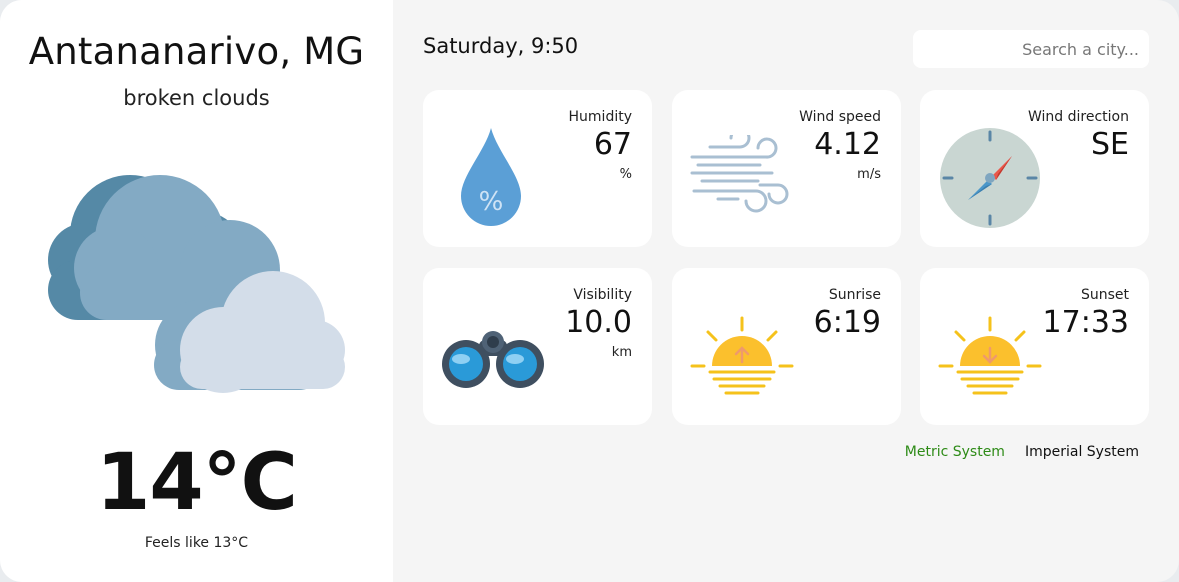 The width and height of the screenshot is (1179, 582). What do you see at coordinates (196, 51) in the screenshot?
I see `city-name: Antananarivo, MG` at bounding box center [196, 51].